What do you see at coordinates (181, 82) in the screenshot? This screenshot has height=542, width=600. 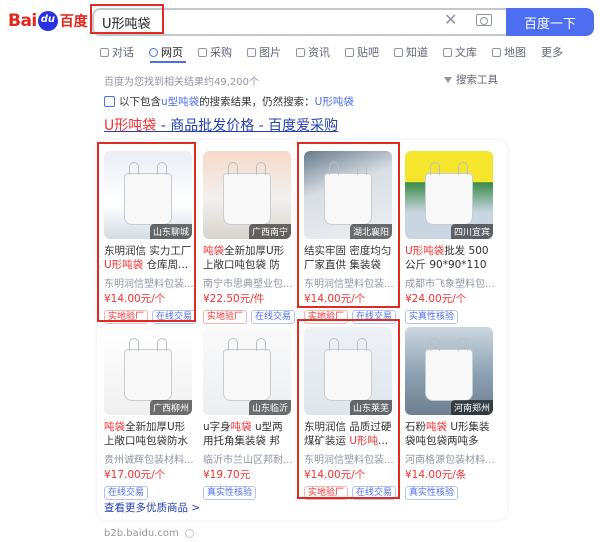 I see `result-count: 百度为您找到相关结果约49,200个` at bounding box center [181, 82].